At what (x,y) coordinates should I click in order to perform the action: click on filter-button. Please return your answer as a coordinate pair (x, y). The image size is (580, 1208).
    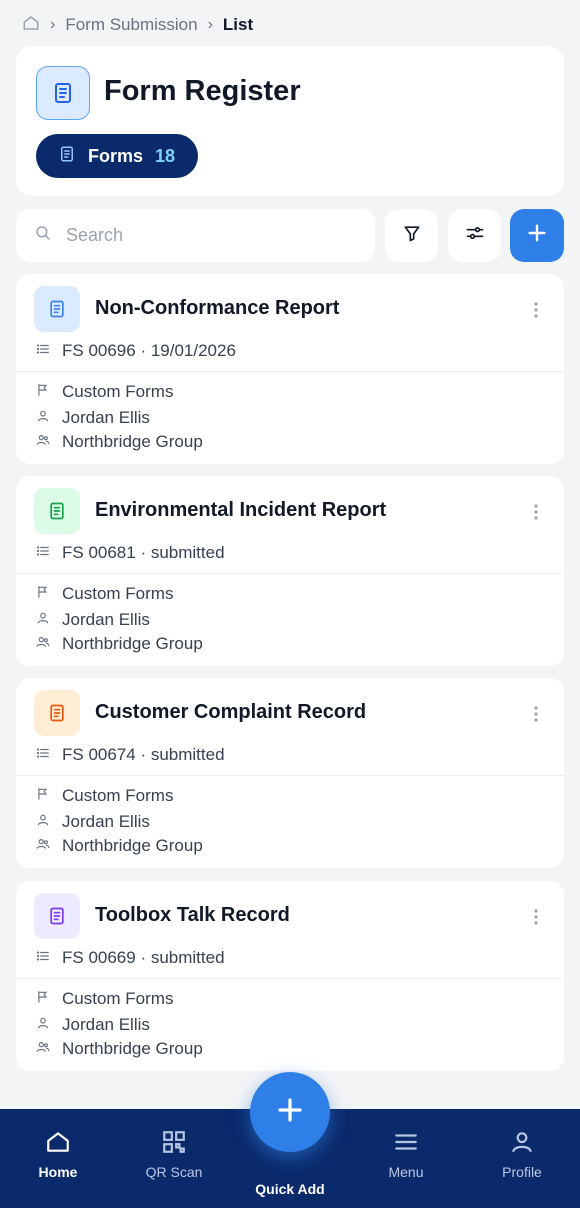
    Looking at the image, I should click on (411, 235).